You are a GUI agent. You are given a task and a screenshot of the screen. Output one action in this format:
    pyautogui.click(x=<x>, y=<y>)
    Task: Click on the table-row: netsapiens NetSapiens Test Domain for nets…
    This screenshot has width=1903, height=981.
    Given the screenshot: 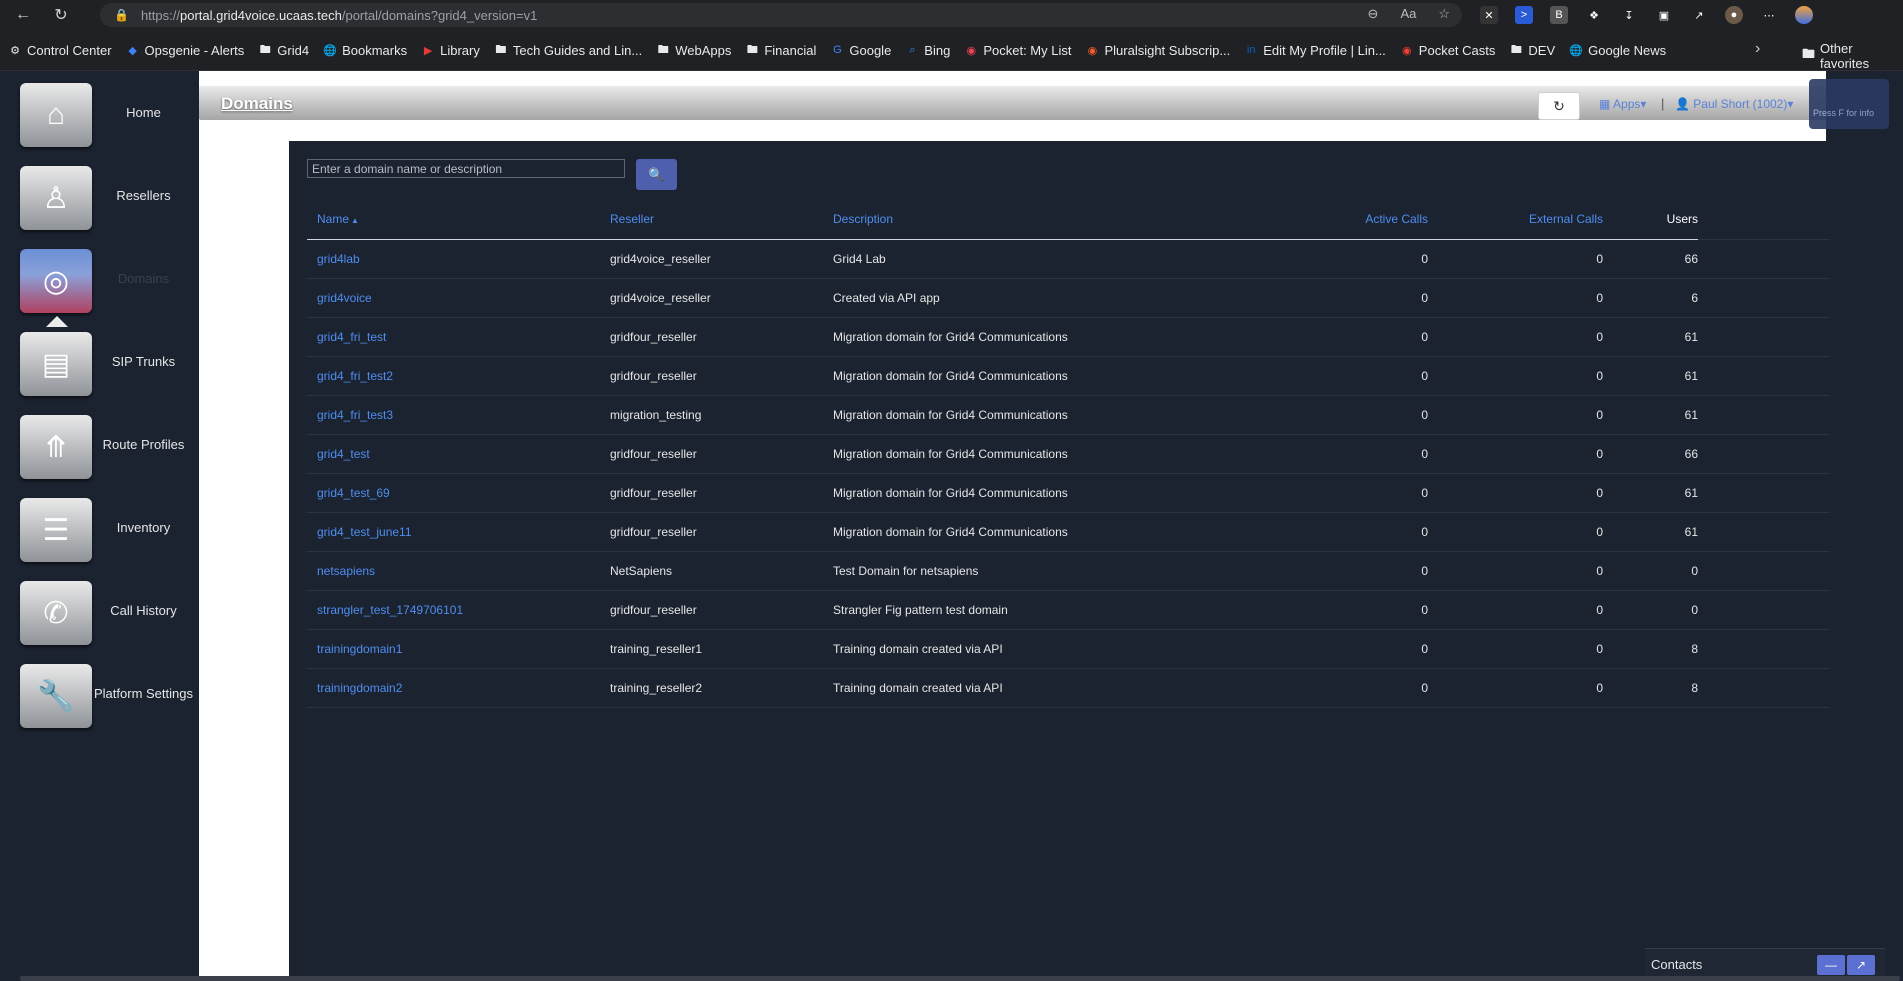 What is the action you would take?
    pyautogui.click(x=1068, y=571)
    